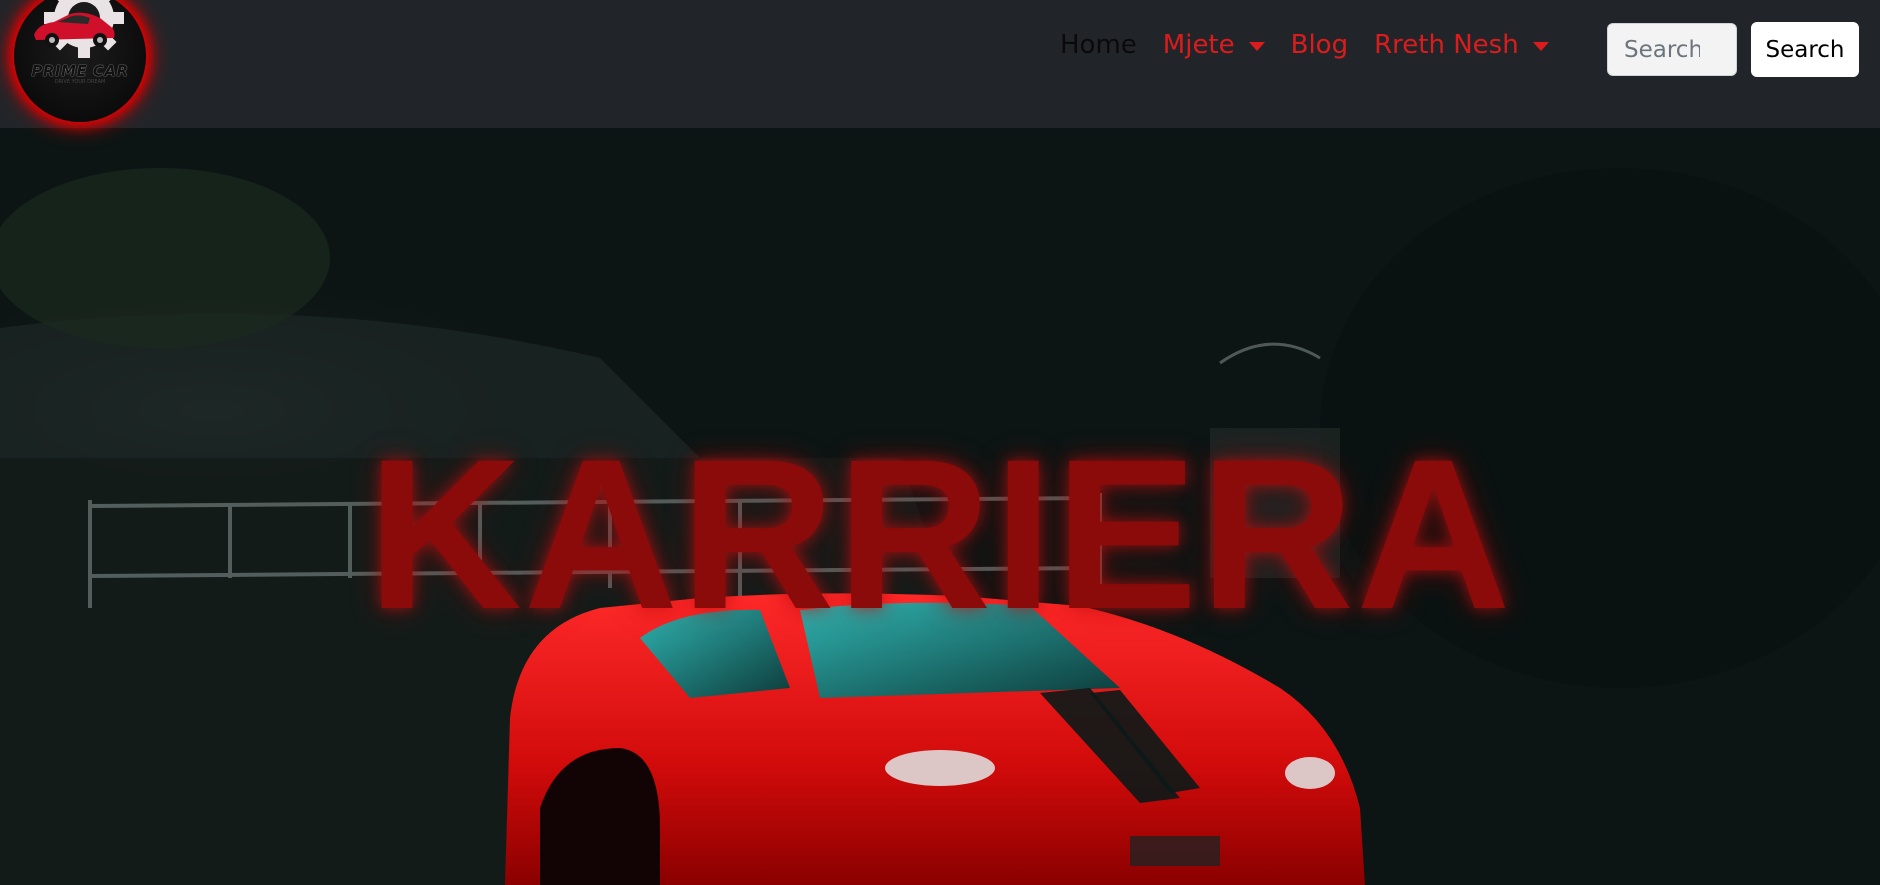 Image resolution: width=1880 pixels, height=885 pixels. I want to click on gear-car-icon, so click(79, 29).